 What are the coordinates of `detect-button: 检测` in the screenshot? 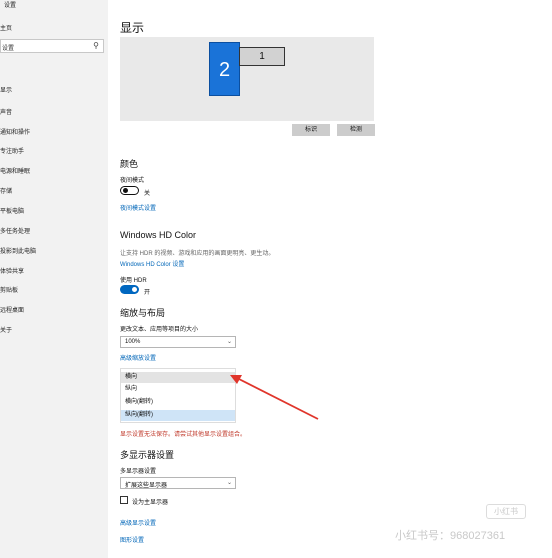 It's located at (356, 130).